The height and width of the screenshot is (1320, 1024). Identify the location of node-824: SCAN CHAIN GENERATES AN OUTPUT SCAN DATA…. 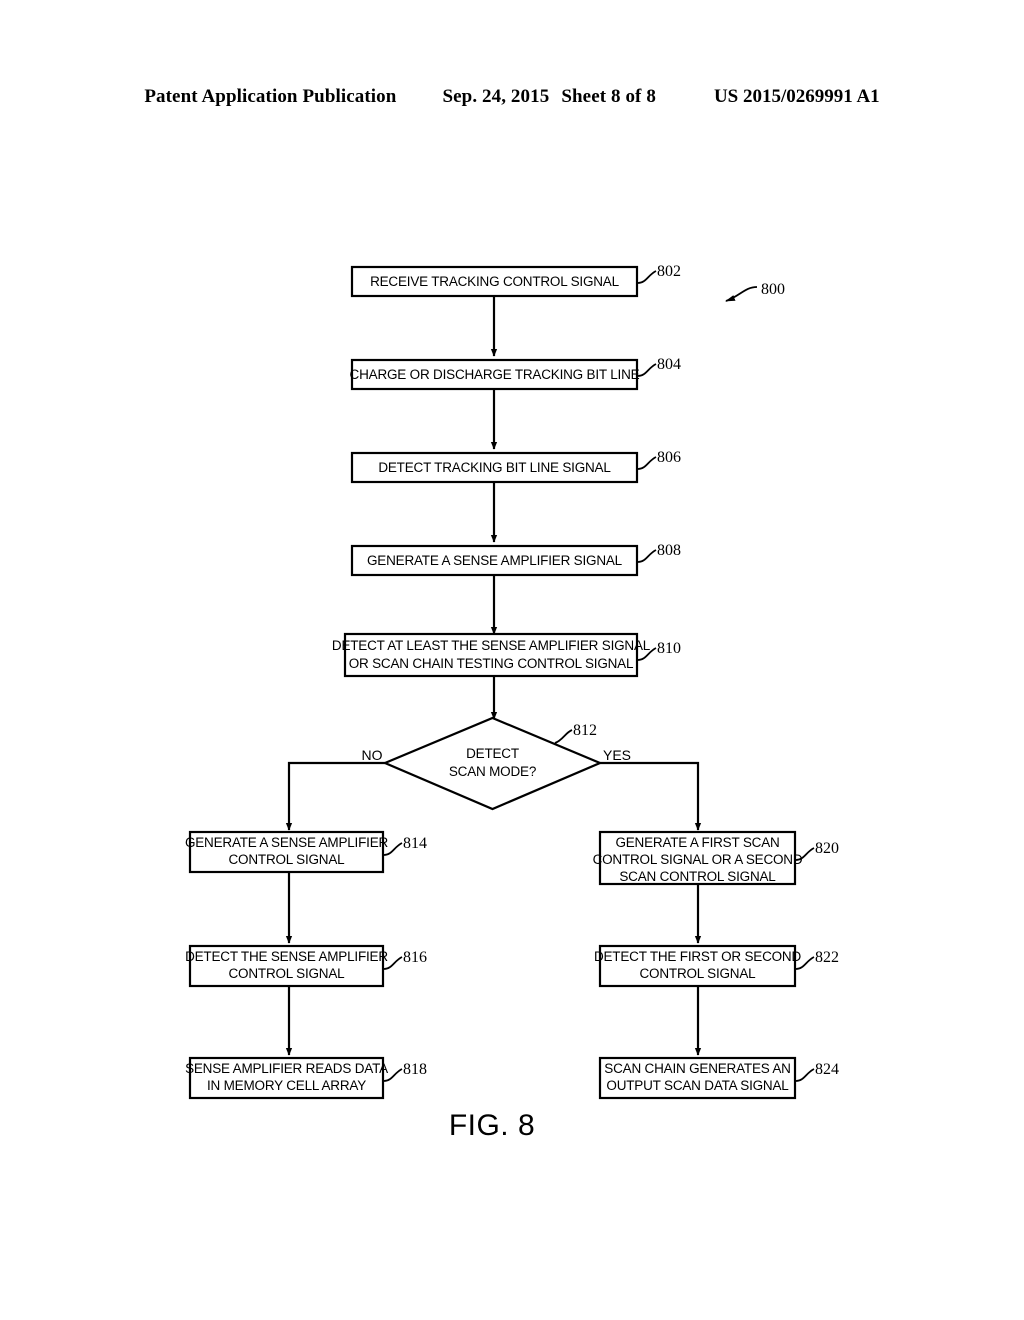
(718, 1078).